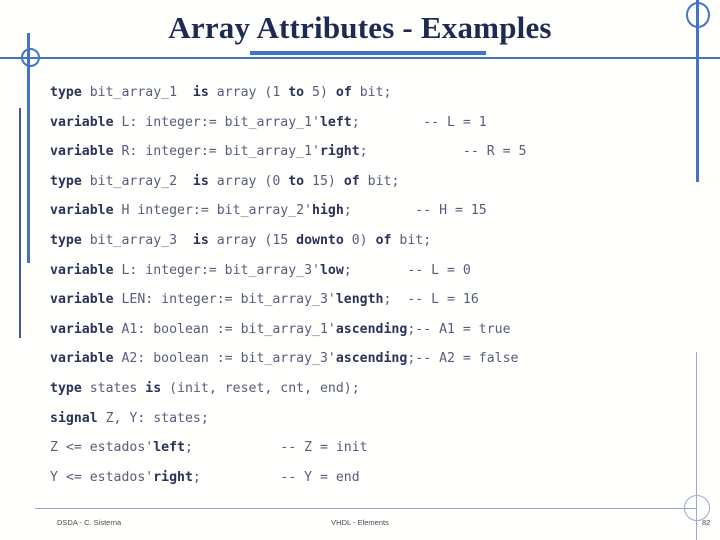  What do you see at coordinates (360, 27) in the screenshot?
I see `slide-title: Array Attributes - Examples` at bounding box center [360, 27].